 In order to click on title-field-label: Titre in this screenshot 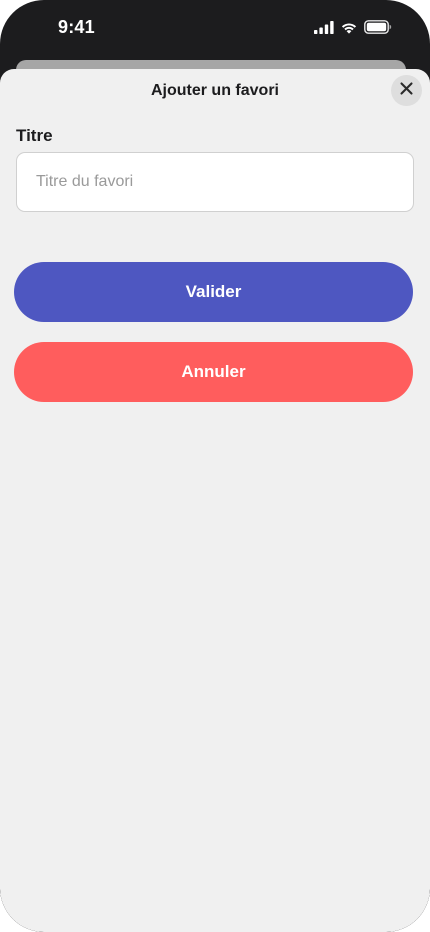, I will do `click(34, 135)`.